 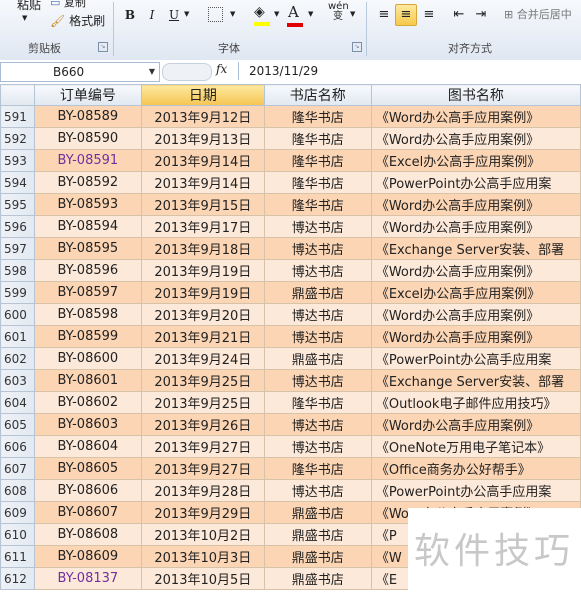 I want to click on row-number: 607, so click(x=17, y=468).